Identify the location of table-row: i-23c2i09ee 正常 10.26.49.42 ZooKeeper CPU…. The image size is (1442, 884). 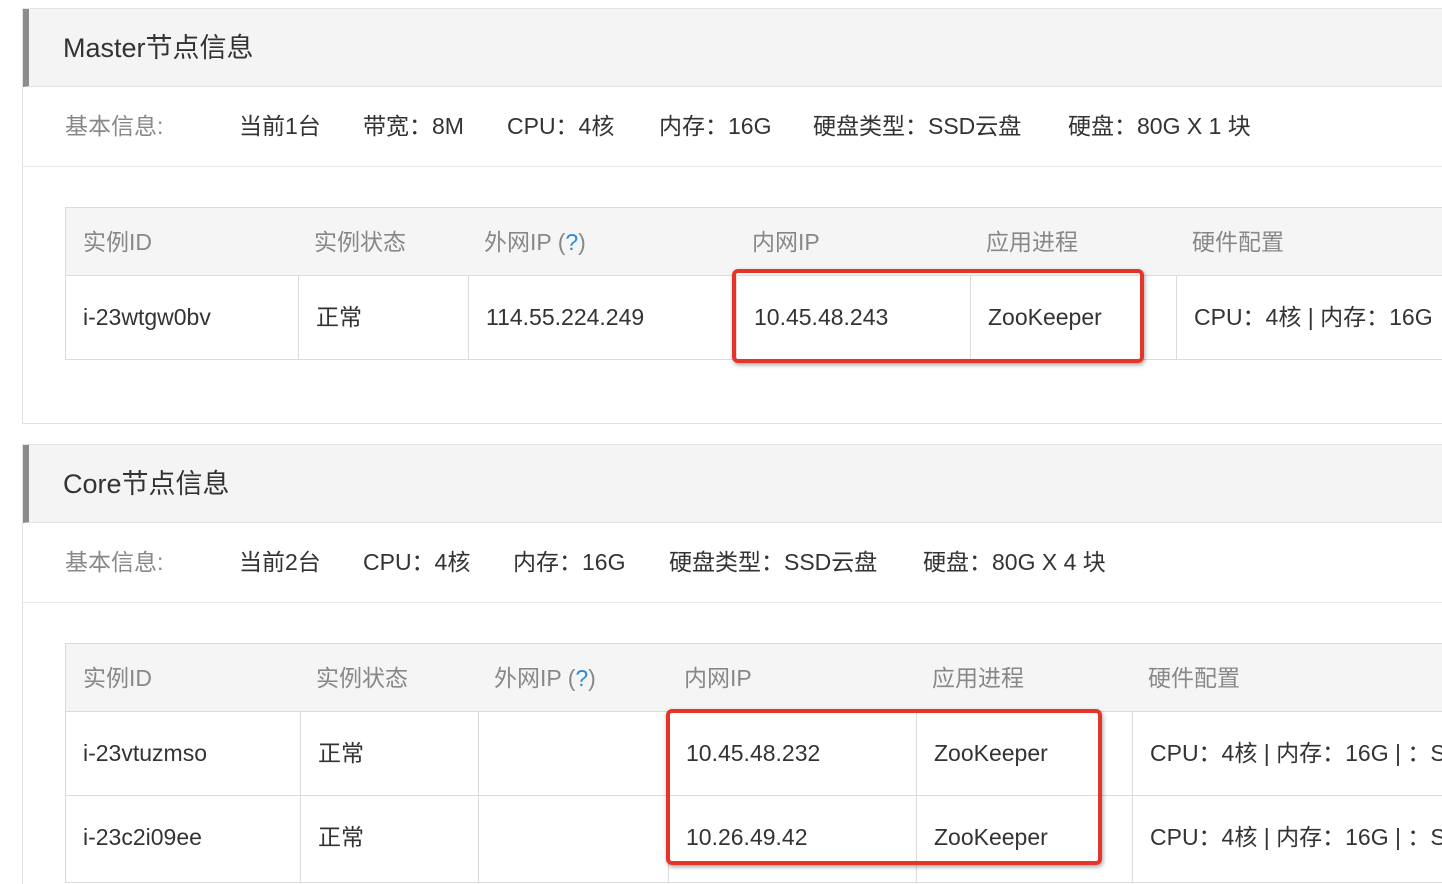
(754, 839).